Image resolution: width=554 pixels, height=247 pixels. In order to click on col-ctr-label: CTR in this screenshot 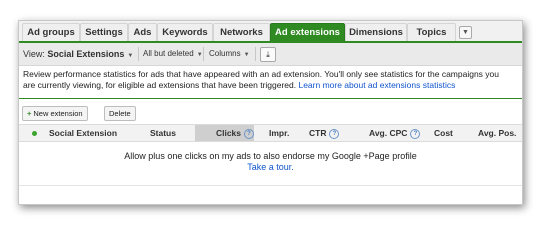, I will do `click(318, 133)`.